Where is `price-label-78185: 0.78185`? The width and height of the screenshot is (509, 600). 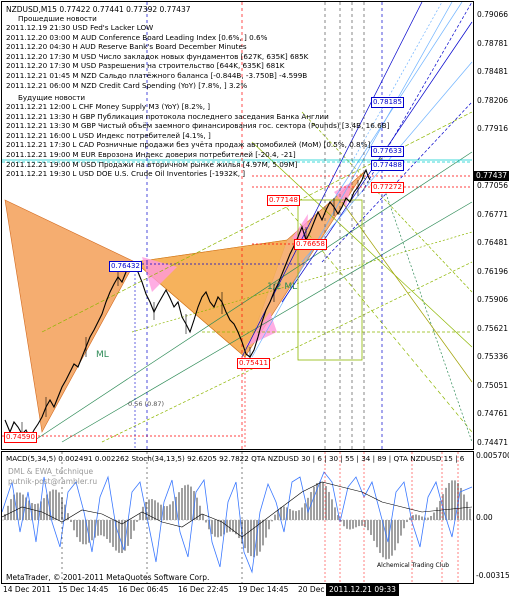 price-label-78185: 0.78185 is located at coordinates (387, 102).